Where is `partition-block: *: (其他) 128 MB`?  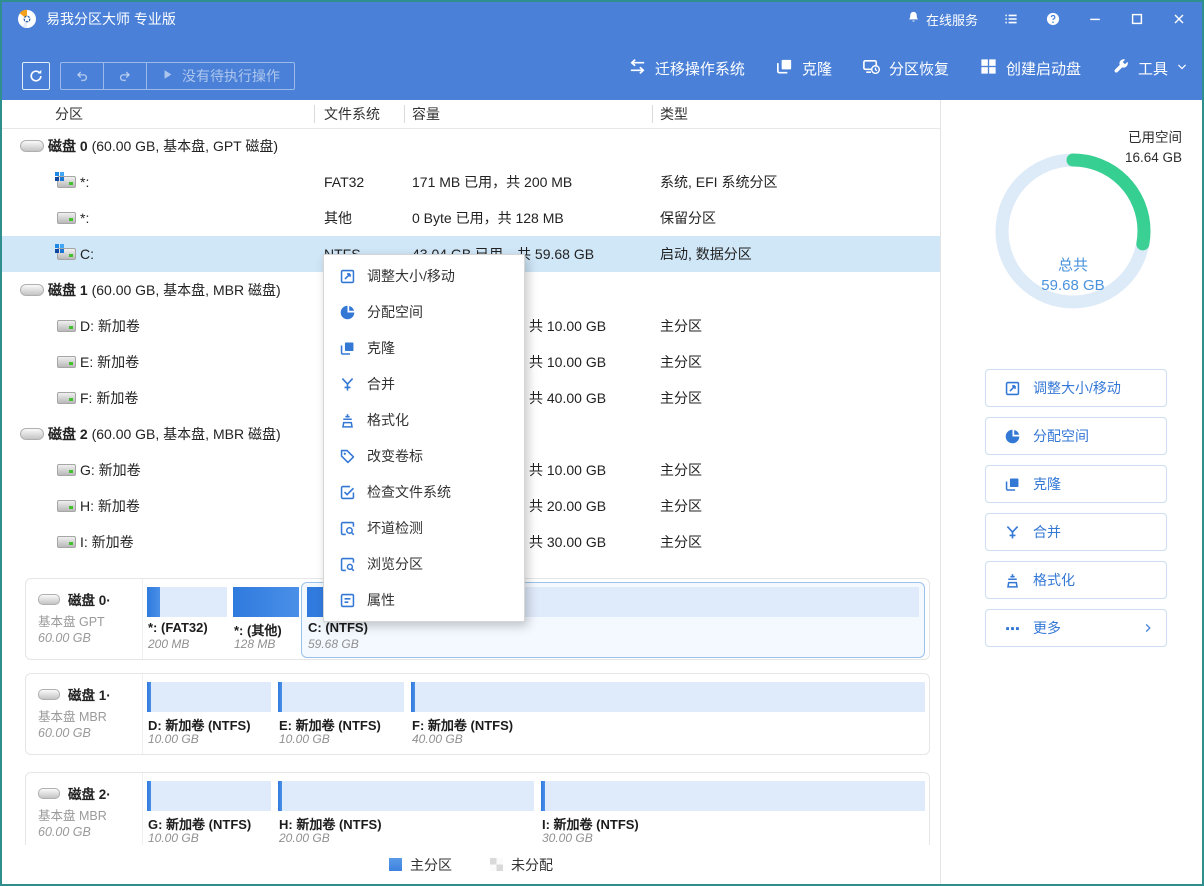
partition-block: *: (其他) 128 MB is located at coordinates (266, 619).